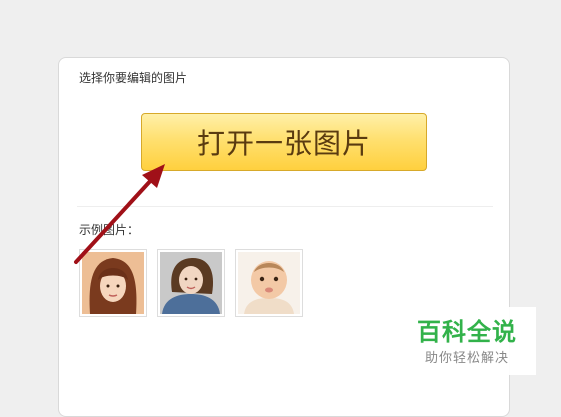 The image size is (561, 417). What do you see at coordinates (133, 78) in the screenshot?
I see `select-image-prompt: 选择你要编辑的图片` at bounding box center [133, 78].